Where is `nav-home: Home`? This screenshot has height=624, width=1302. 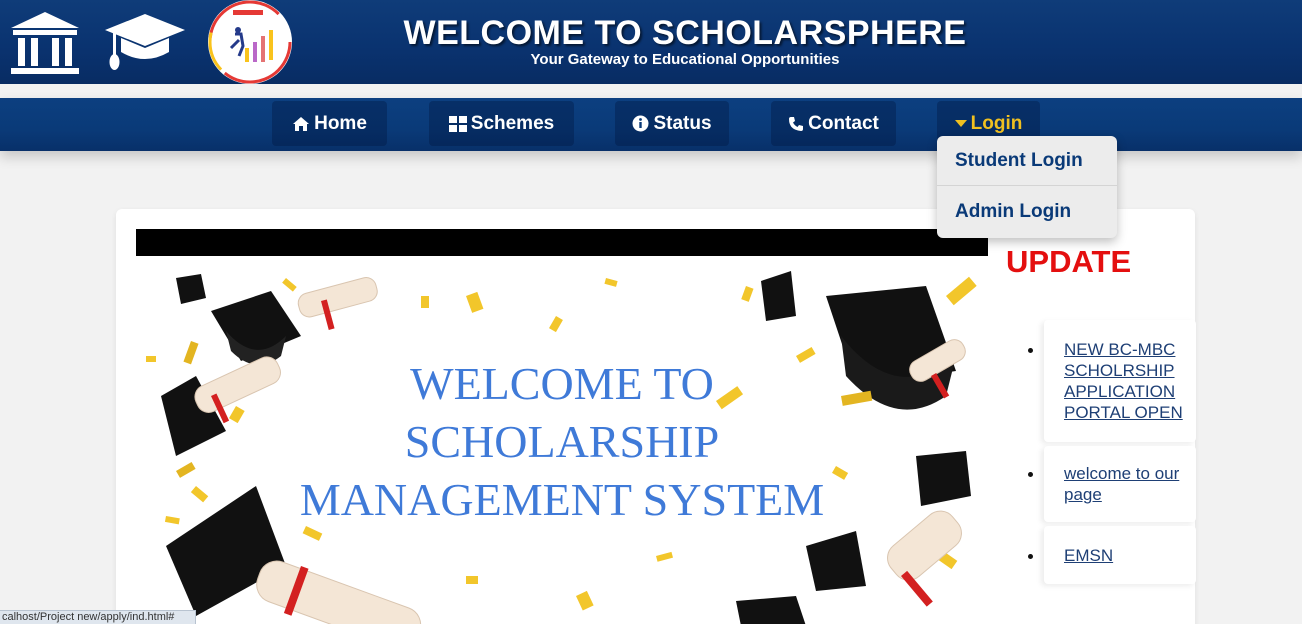 nav-home: Home is located at coordinates (329, 123).